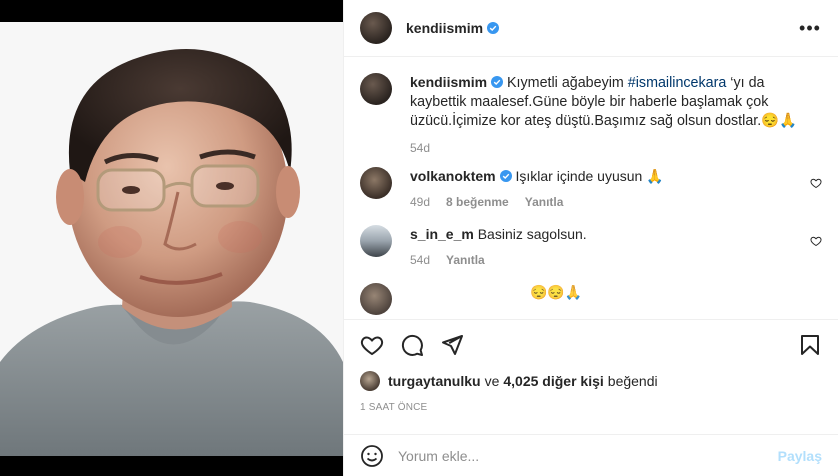 This screenshot has width=838, height=476. I want to click on comment-likes-count: 8 beğenme, so click(477, 202).